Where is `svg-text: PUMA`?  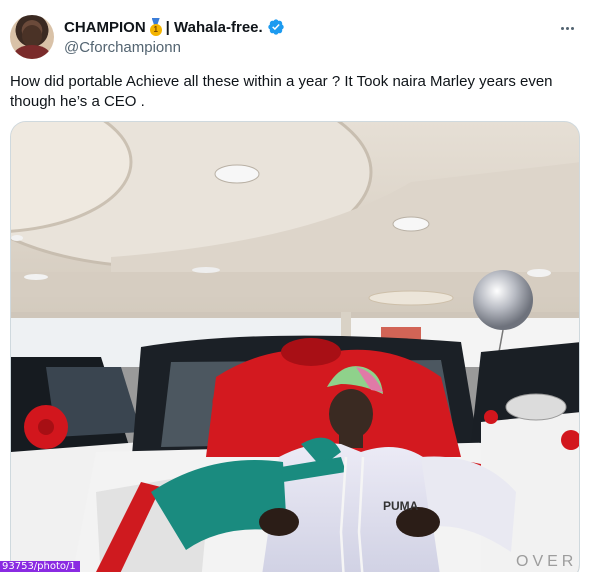
svg-text: PUMA is located at coordinates (401, 506).